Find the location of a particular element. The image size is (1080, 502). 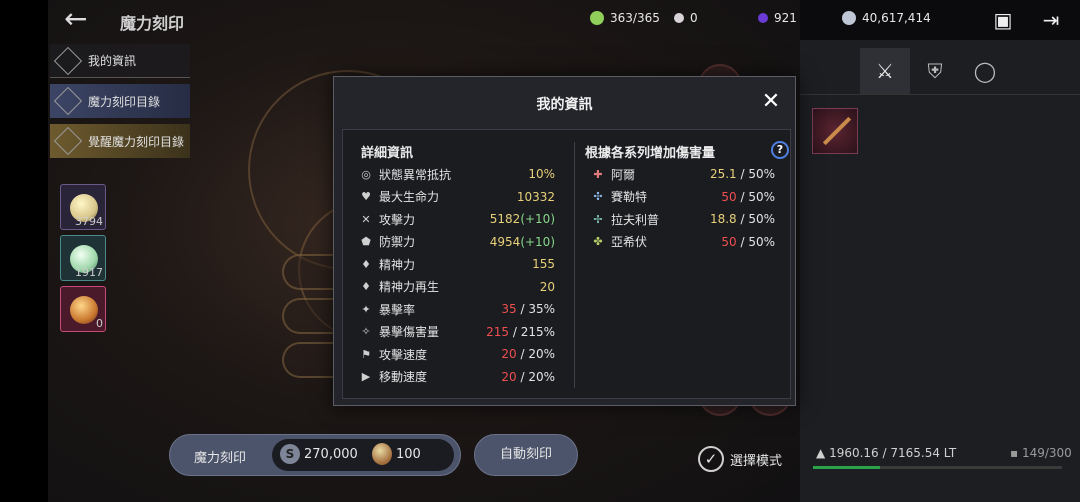

stat-value: 155 is located at coordinates (543, 264).